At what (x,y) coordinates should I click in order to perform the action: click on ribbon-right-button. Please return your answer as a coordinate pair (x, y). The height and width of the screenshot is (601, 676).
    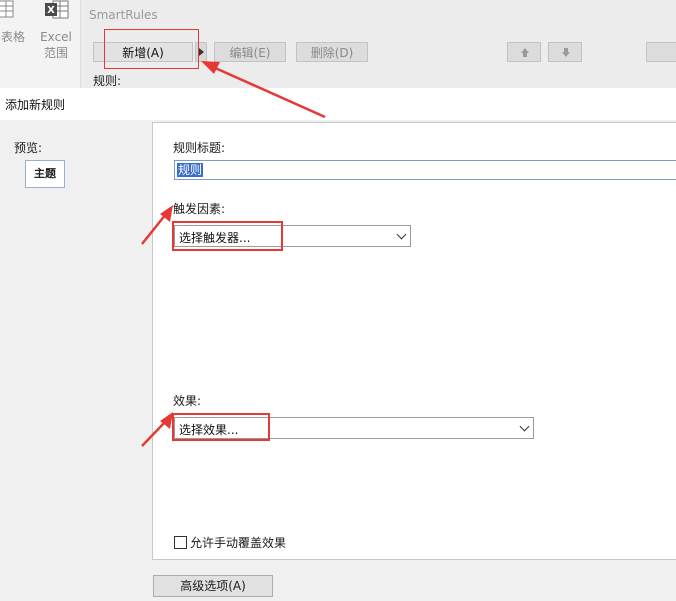
    Looking at the image, I should click on (661, 52).